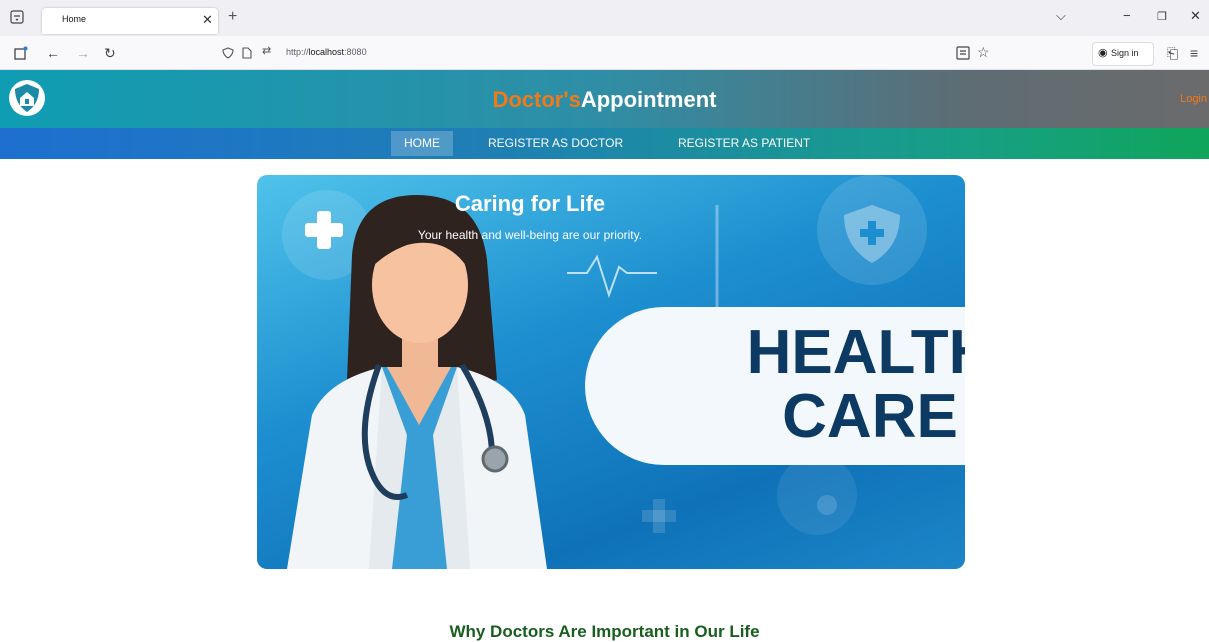  I want to click on tab-title: Home, so click(74, 19).